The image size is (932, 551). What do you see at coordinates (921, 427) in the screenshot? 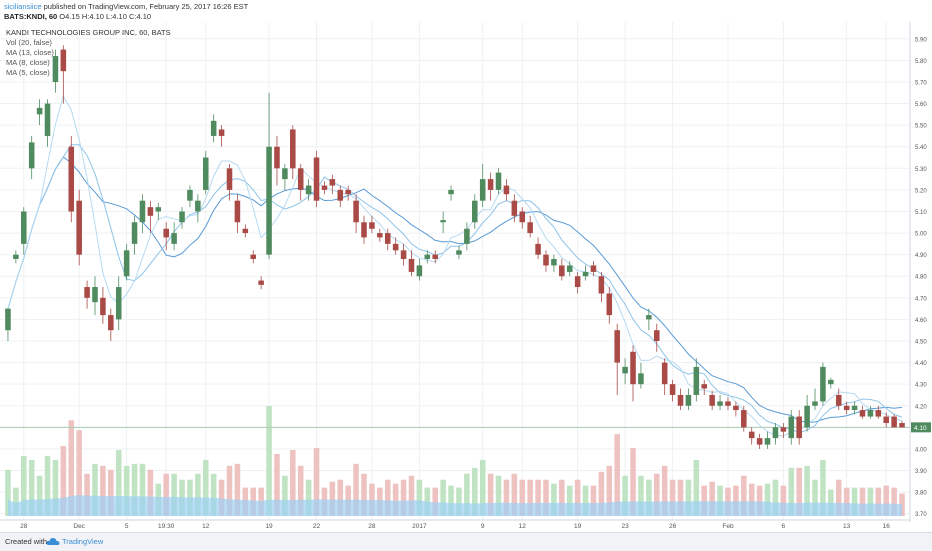
I see `last-price-badge: 4.10` at bounding box center [921, 427].